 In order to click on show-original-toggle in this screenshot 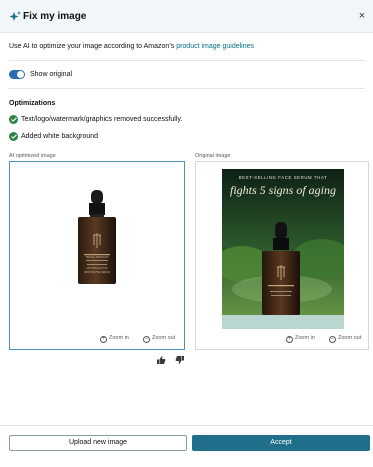, I will do `click(17, 74)`.